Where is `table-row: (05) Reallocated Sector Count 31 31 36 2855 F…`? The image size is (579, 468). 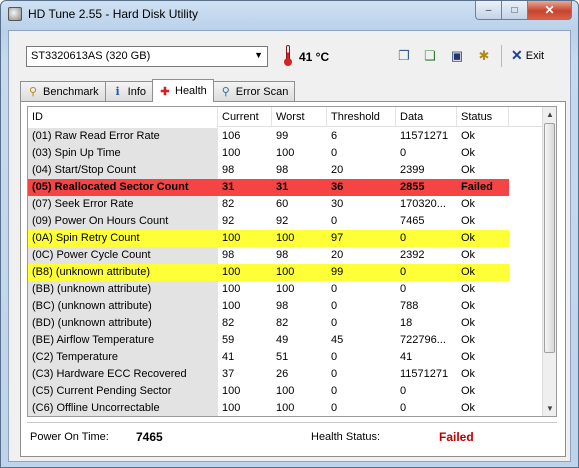
table-row: (05) Reallocated Sector Count 31 31 36 2855 F… is located at coordinates (285, 187).